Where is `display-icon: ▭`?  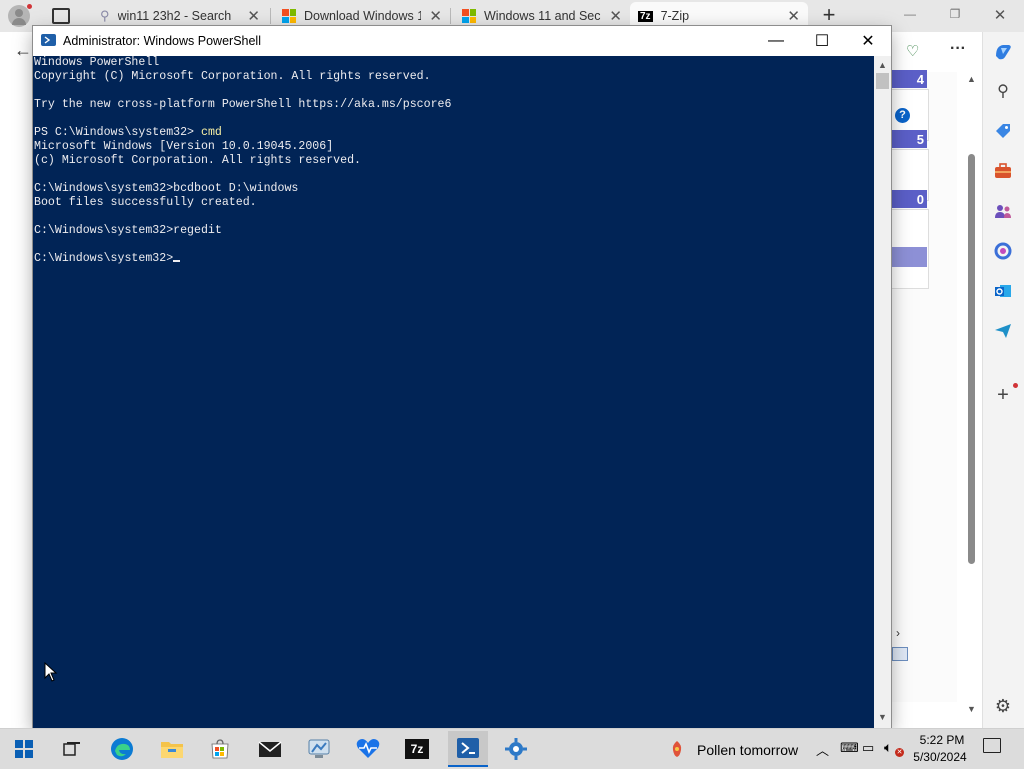 display-icon: ▭ is located at coordinates (868, 748).